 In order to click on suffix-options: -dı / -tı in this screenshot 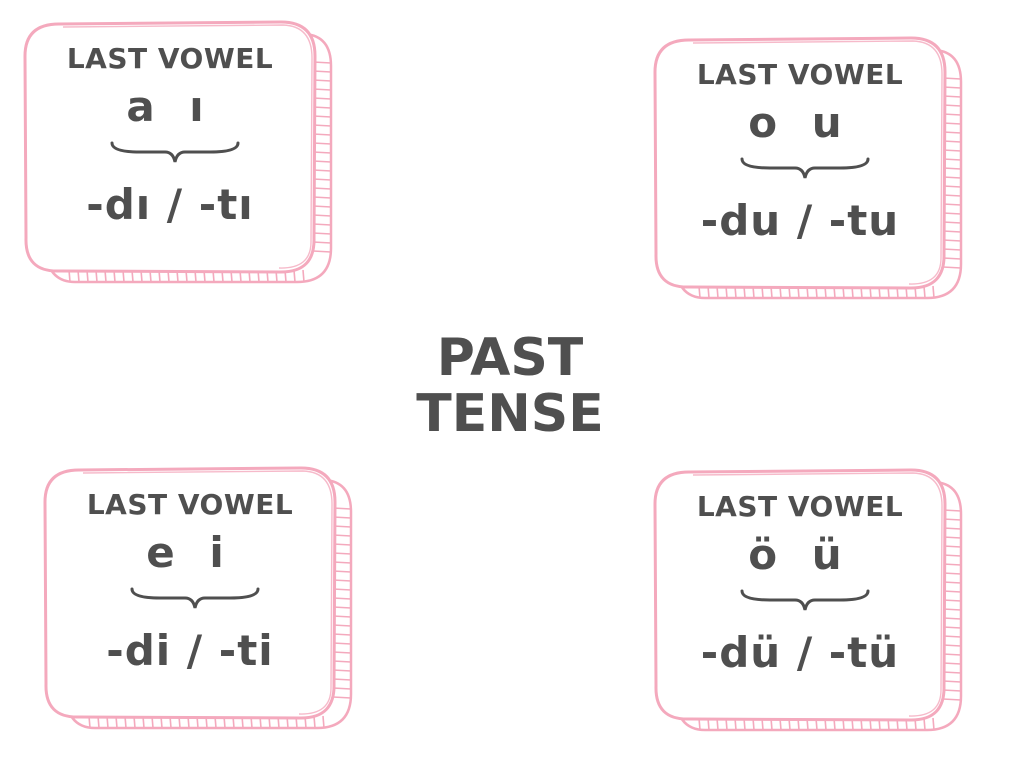, I will do `click(170, 204)`.